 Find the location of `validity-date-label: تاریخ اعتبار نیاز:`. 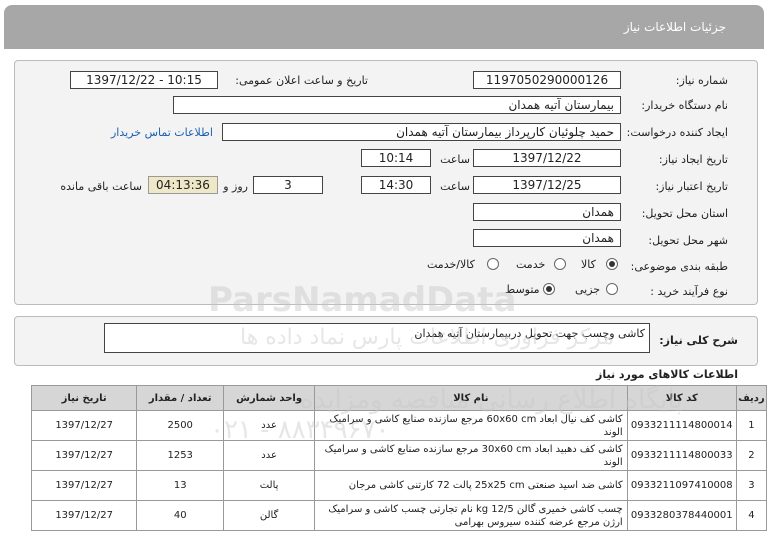

validity-date-label: تاریخ اعتبار نیاز: is located at coordinates (691, 186).